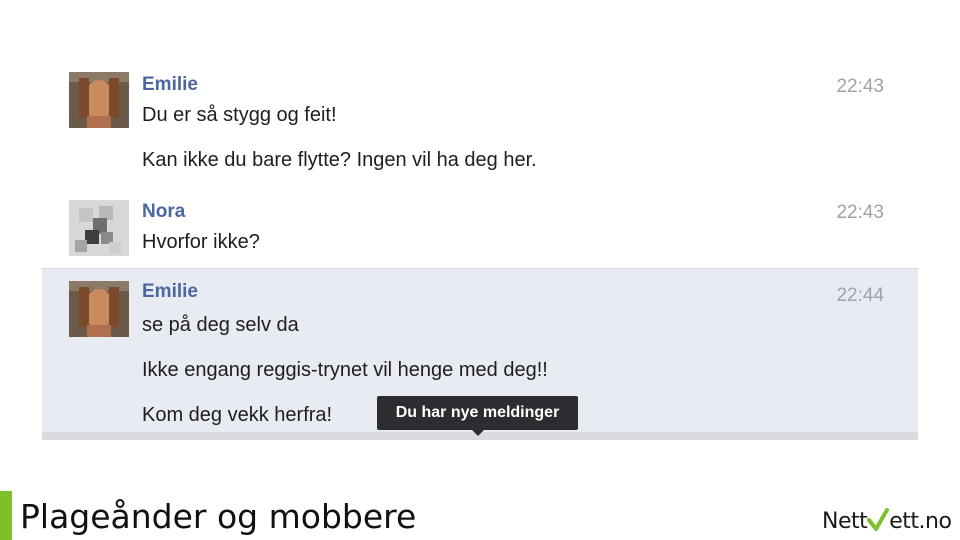 The image size is (960, 540). I want to click on message-sender: Nora, so click(163, 212).